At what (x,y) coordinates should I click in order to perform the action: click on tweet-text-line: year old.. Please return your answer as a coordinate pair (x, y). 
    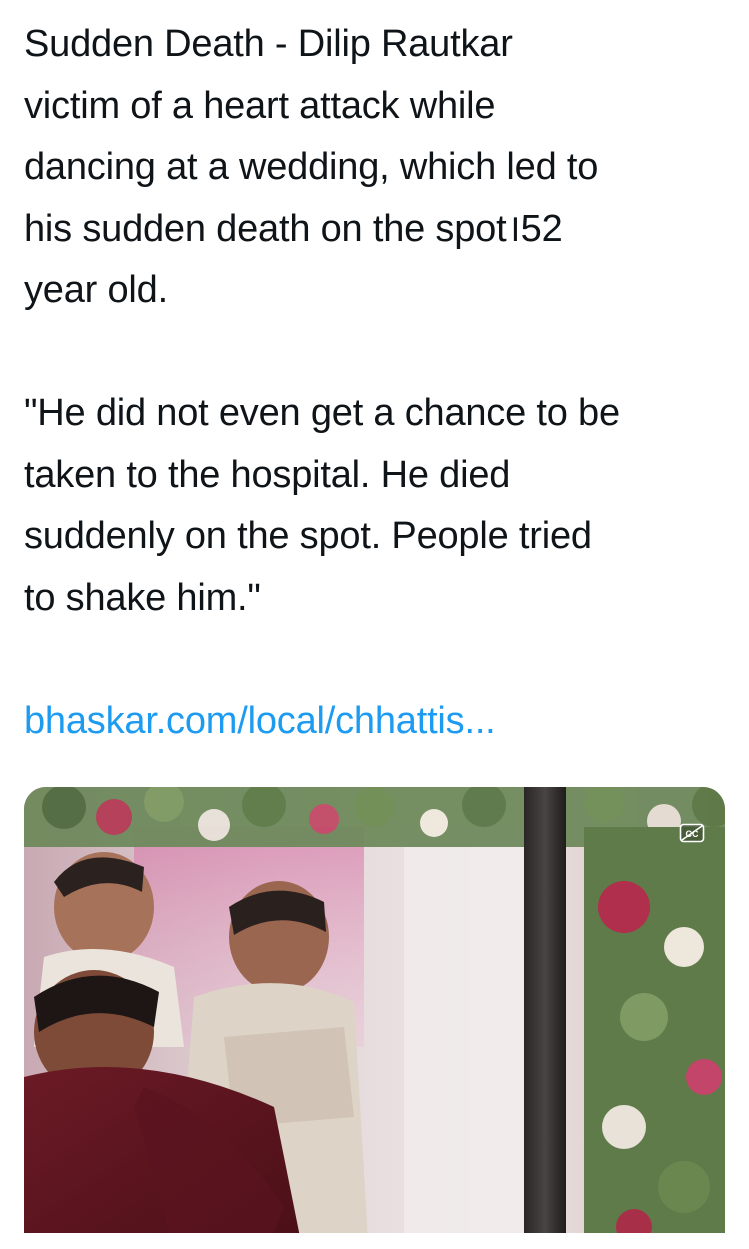
    Looking at the image, I should click on (96, 290).